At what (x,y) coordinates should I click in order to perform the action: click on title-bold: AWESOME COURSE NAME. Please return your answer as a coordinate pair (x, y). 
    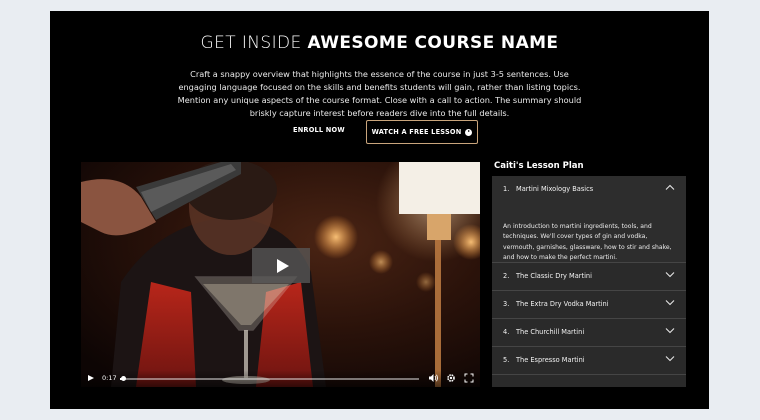
    Looking at the image, I should click on (433, 43).